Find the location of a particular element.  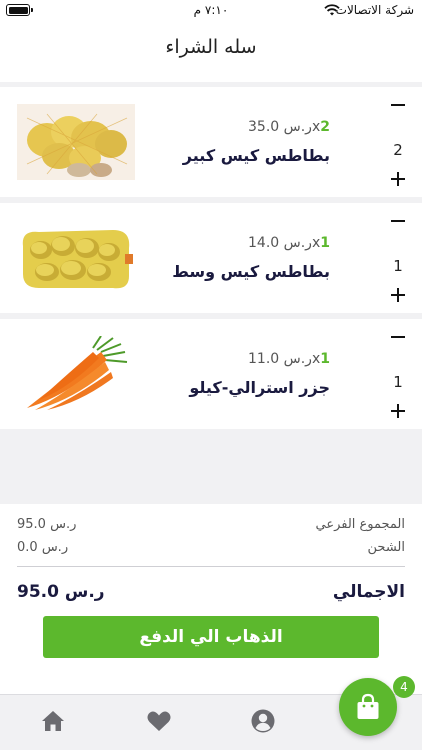

cart-item: 1 ر.س 11.0 x1 جزر استرالي-كيلو is located at coordinates (211, 374).